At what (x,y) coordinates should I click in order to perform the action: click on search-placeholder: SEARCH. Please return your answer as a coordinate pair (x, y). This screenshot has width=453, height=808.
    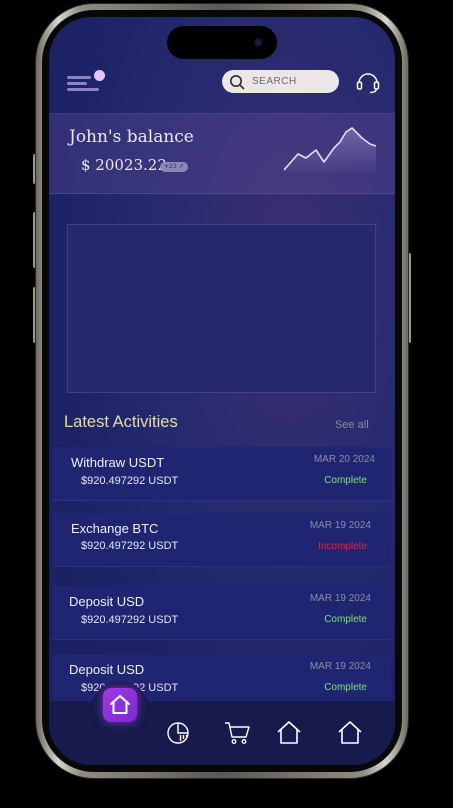
    Looking at the image, I should click on (274, 81).